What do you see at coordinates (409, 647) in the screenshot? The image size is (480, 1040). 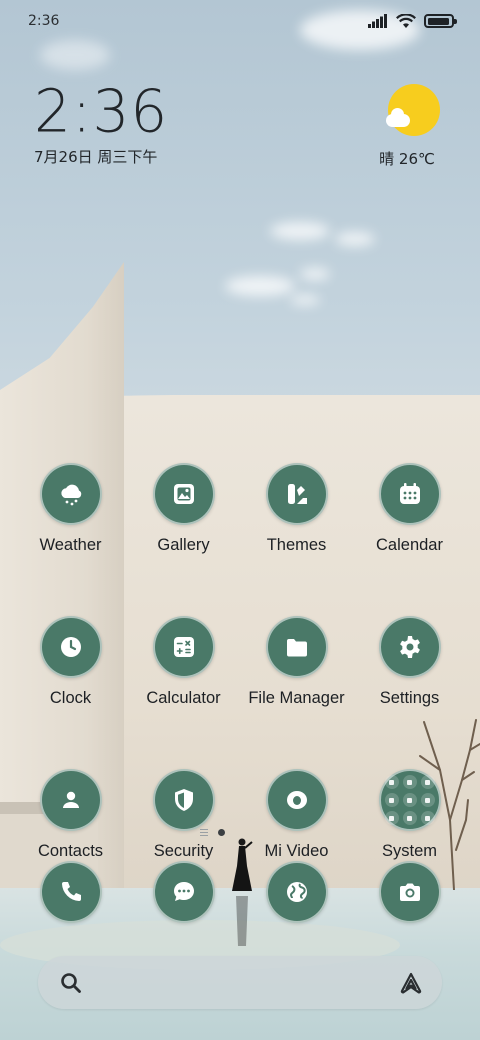 I see `gear-icon` at bounding box center [409, 647].